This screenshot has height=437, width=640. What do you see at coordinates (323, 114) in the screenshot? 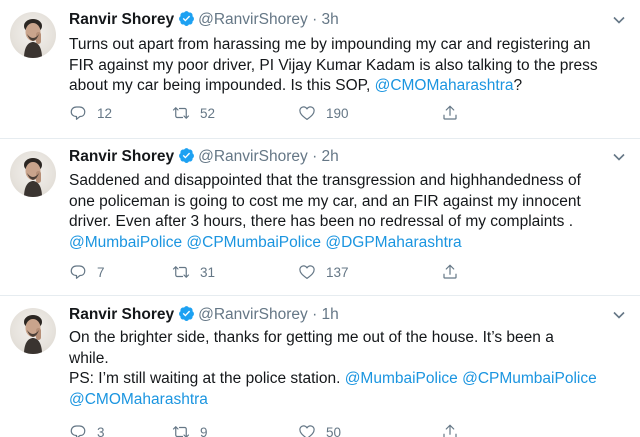
I see `like-button: 190` at bounding box center [323, 114].